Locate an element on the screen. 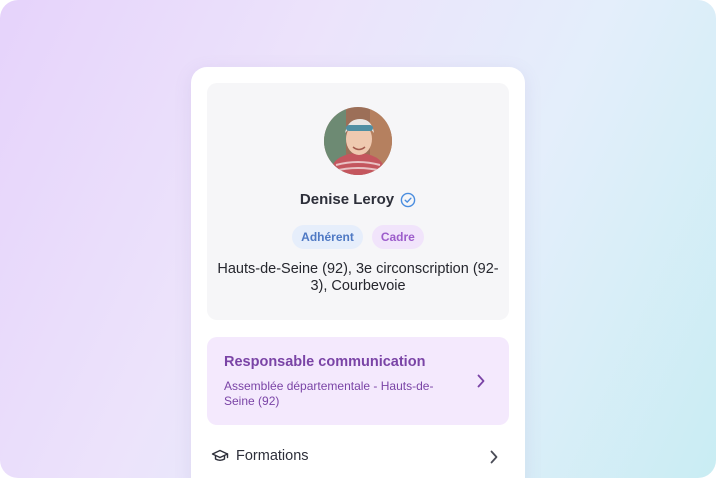 This screenshot has height=478, width=716. name-row: Denise Leroy is located at coordinates (358, 199).